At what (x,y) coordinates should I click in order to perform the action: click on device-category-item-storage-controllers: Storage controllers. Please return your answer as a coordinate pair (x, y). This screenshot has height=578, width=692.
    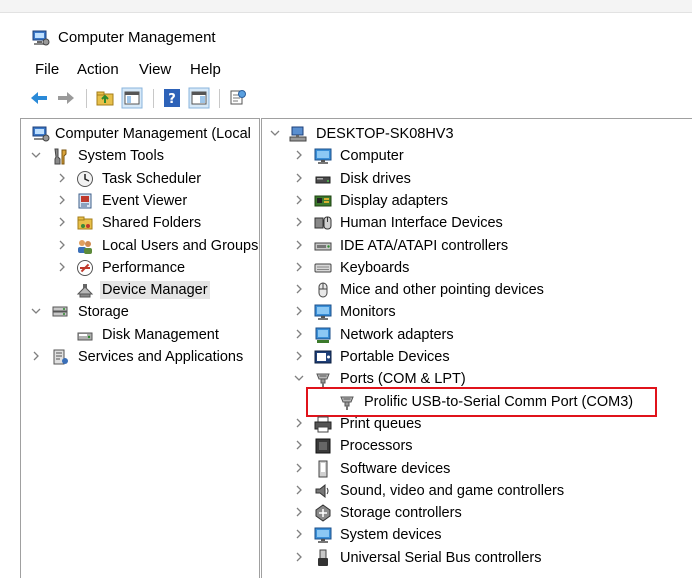
    Looking at the image, I should click on (477, 513).